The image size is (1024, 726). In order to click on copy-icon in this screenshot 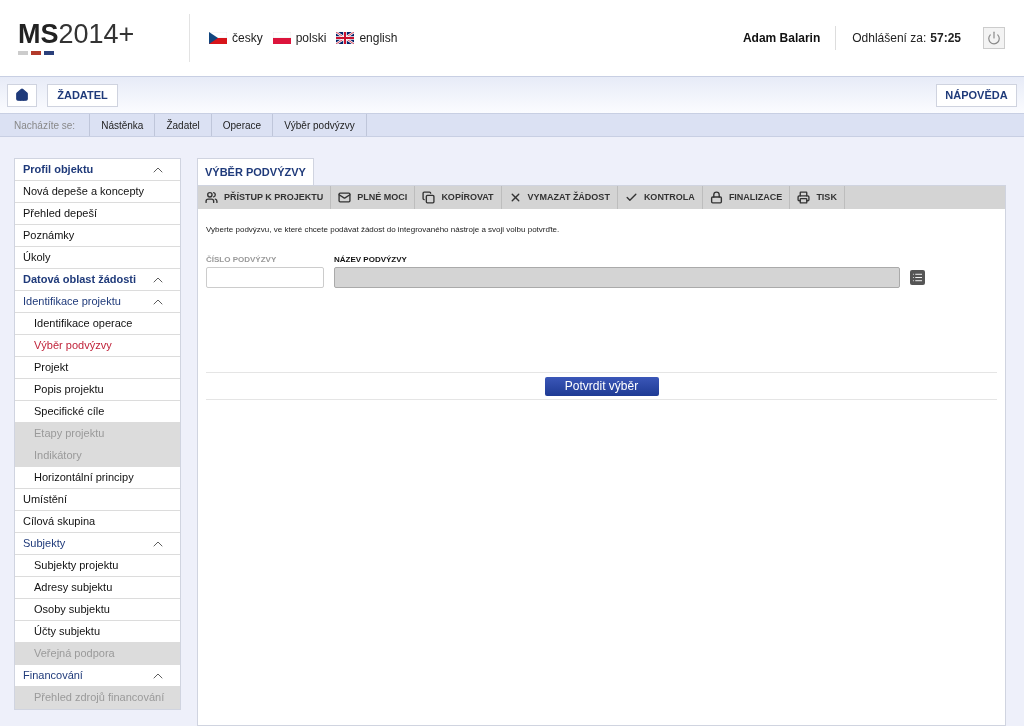, I will do `click(429, 197)`.